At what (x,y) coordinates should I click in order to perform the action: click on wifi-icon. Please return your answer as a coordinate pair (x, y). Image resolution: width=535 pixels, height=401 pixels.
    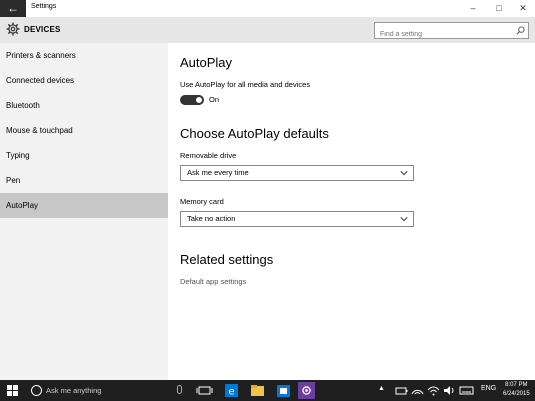
    Looking at the image, I should click on (433, 390).